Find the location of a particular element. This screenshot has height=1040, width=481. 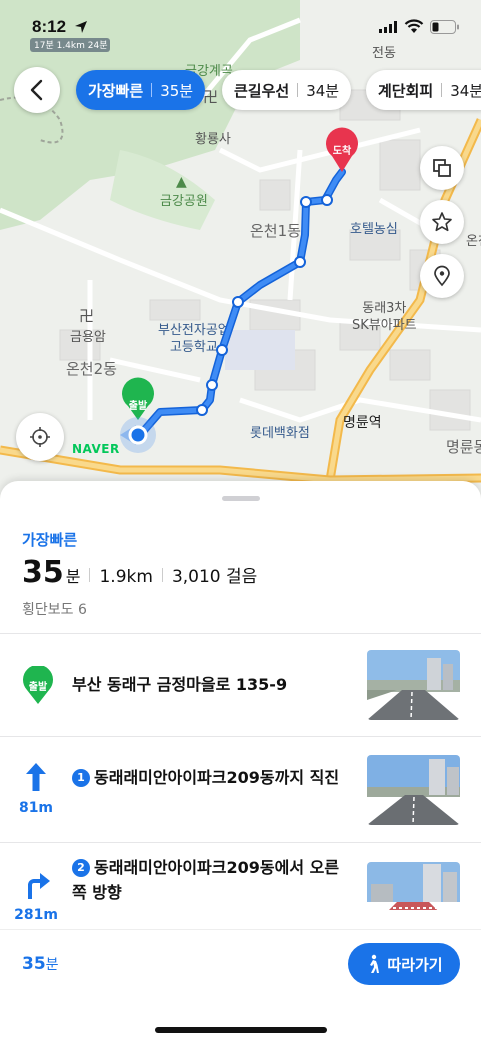

list-item: 81m 1 동래래미안아이파크209동까지 직진 is located at coordinates (240, 789).